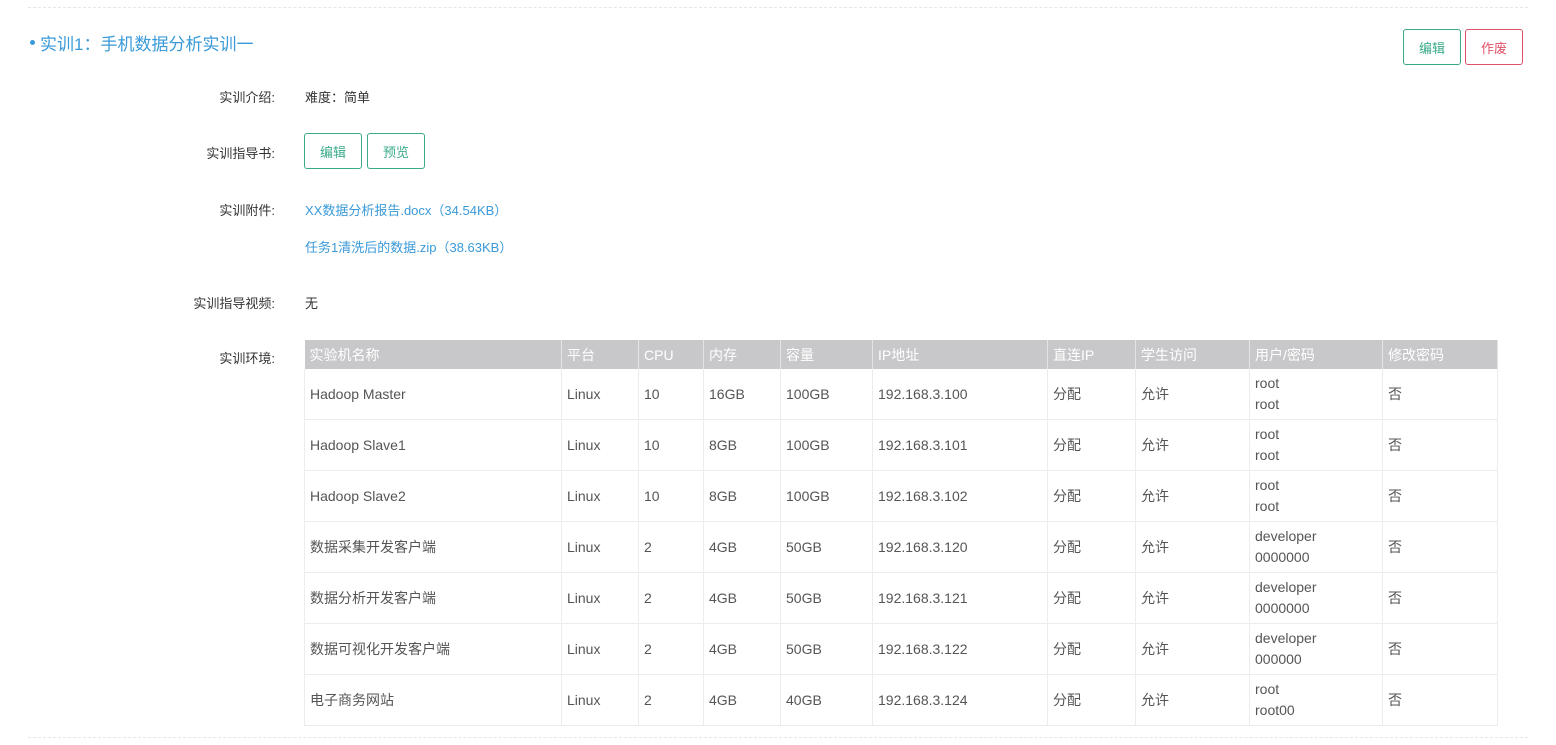  What do you see at coordinates (778, 737) in the screenshot?
I see `bottom-divider` at bounding box center [778, 737].